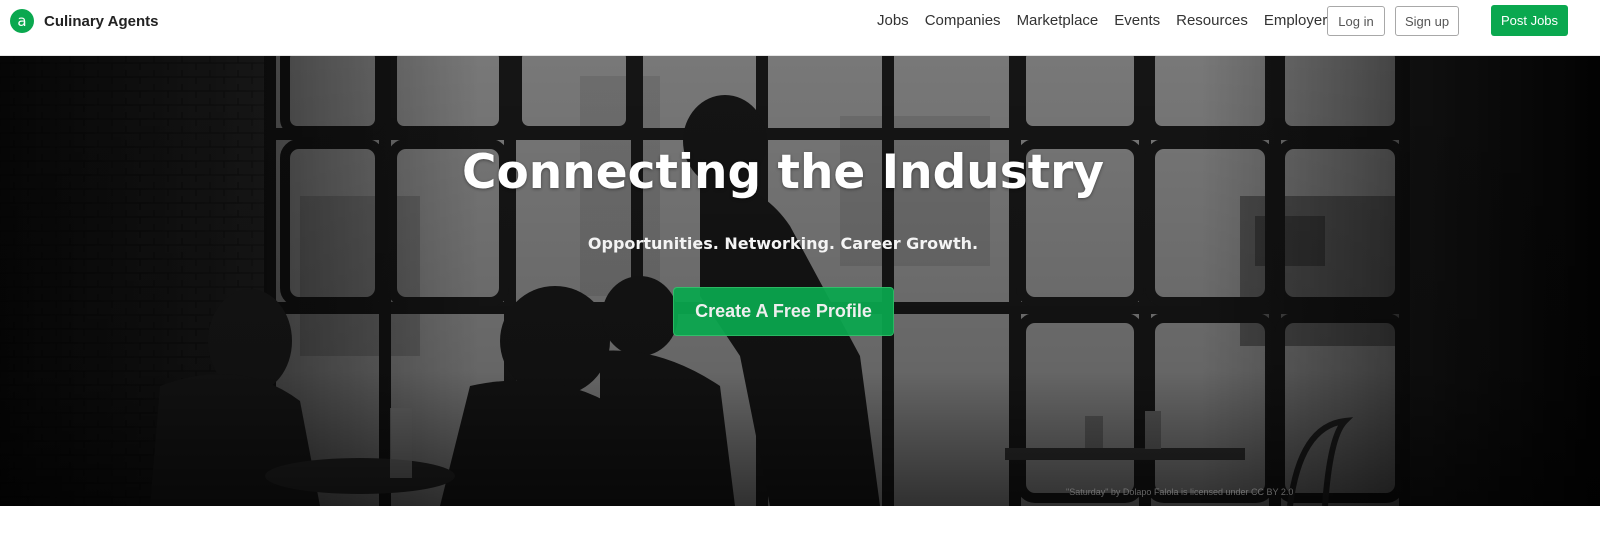 The image size is (1600, 542). I want to click on signup-button: Sign up, so click(1427, 21).